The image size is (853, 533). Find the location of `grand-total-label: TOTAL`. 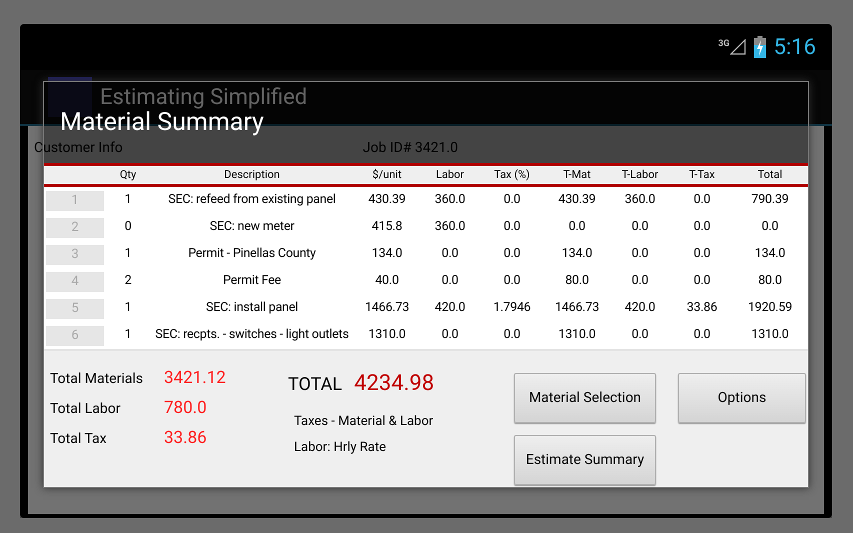

grand-total-label: TOTAL is located at coordinates (315, 385).